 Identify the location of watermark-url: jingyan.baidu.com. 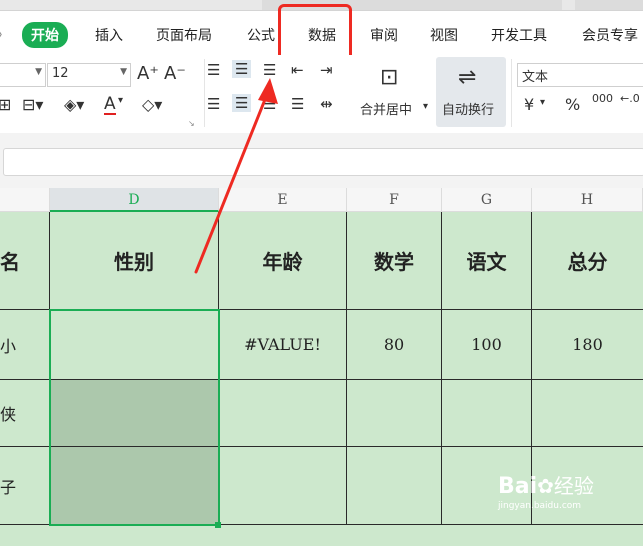
(540, 506).